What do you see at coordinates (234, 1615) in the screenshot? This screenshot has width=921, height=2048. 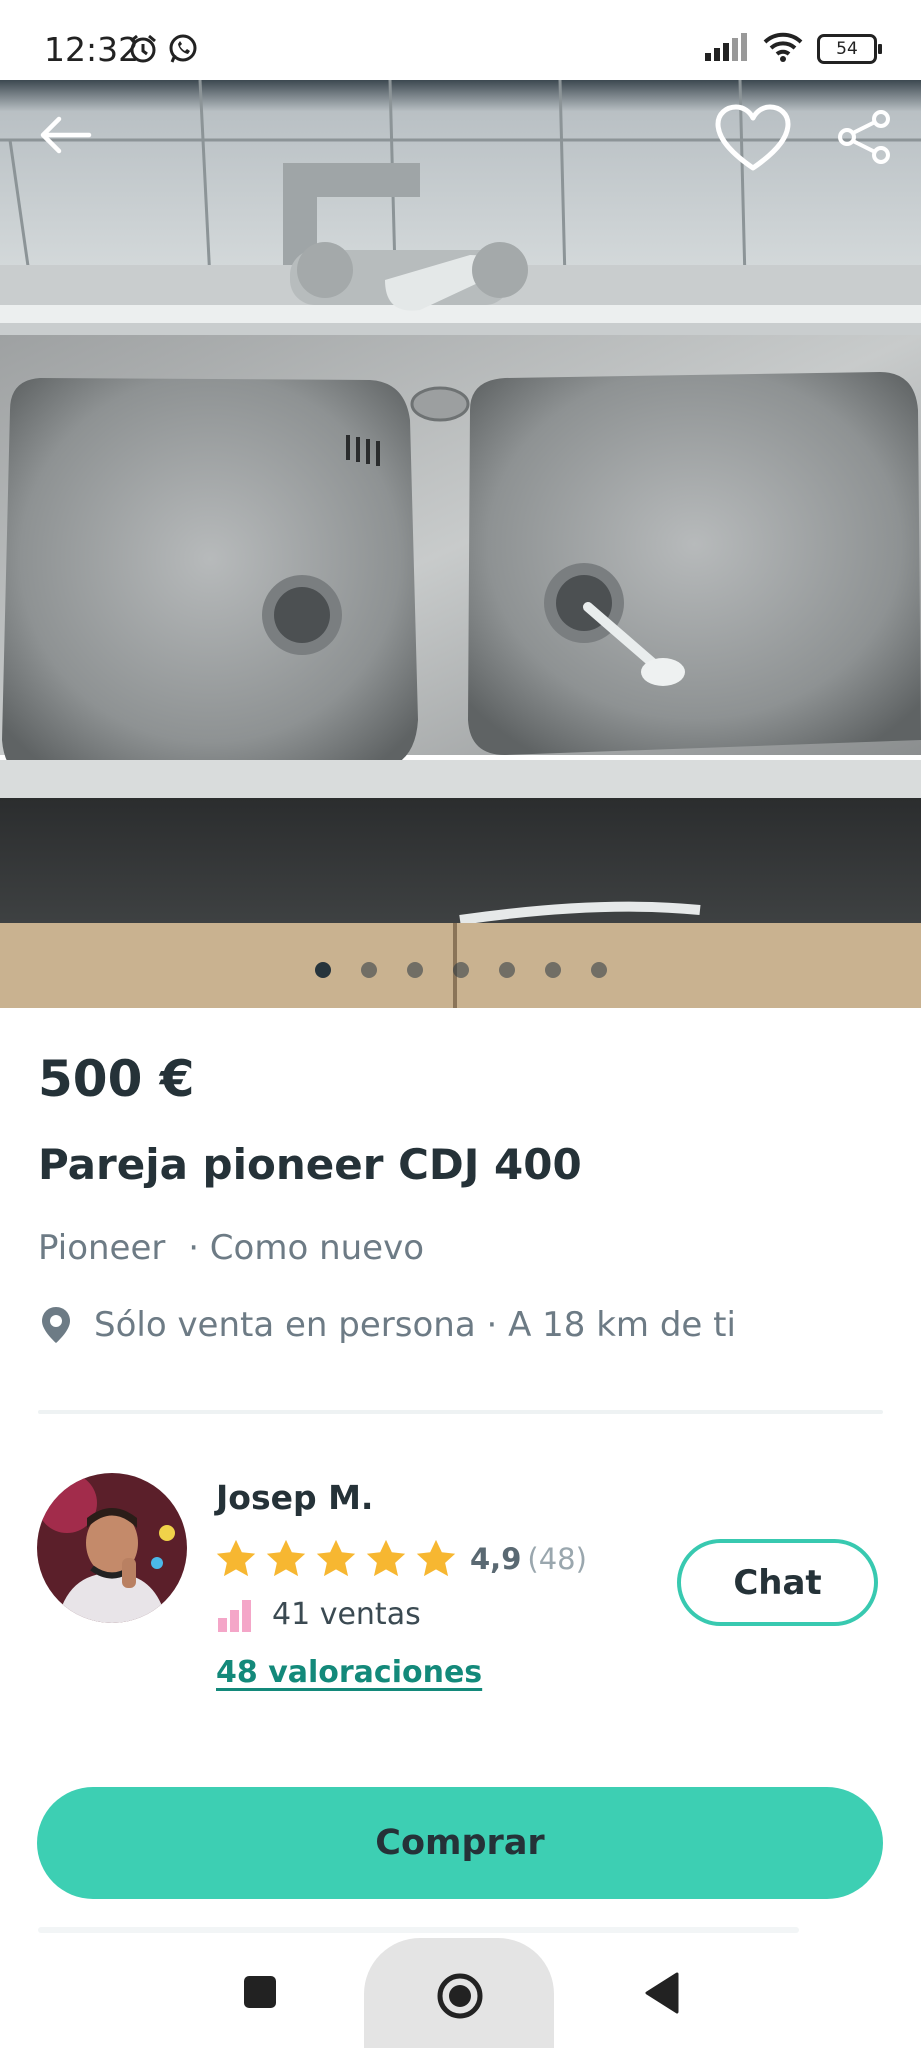 I see `sales-chart-icon` at bounding box center [234, 1615].